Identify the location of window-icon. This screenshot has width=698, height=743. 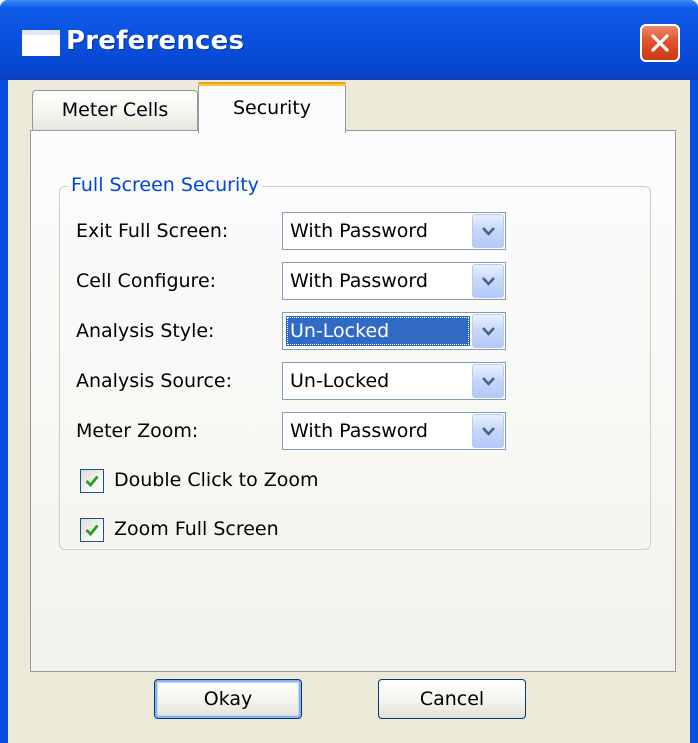
(41, 43).